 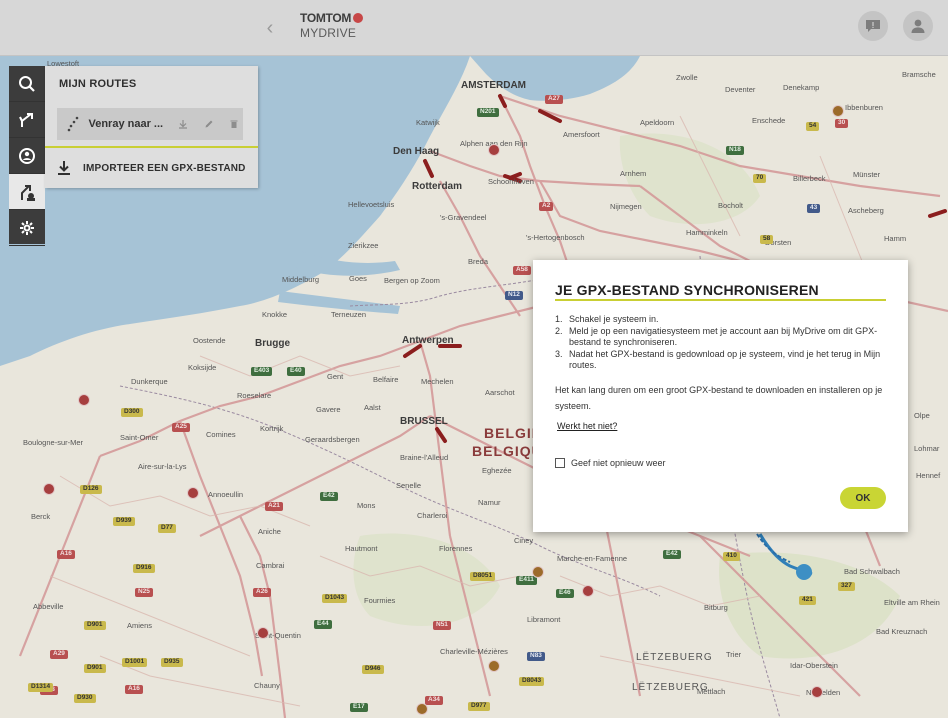 What do you see at coordinates (274, 506) in the screenshot?
I see `road-shield: A21` at bounding box center [274, 506].